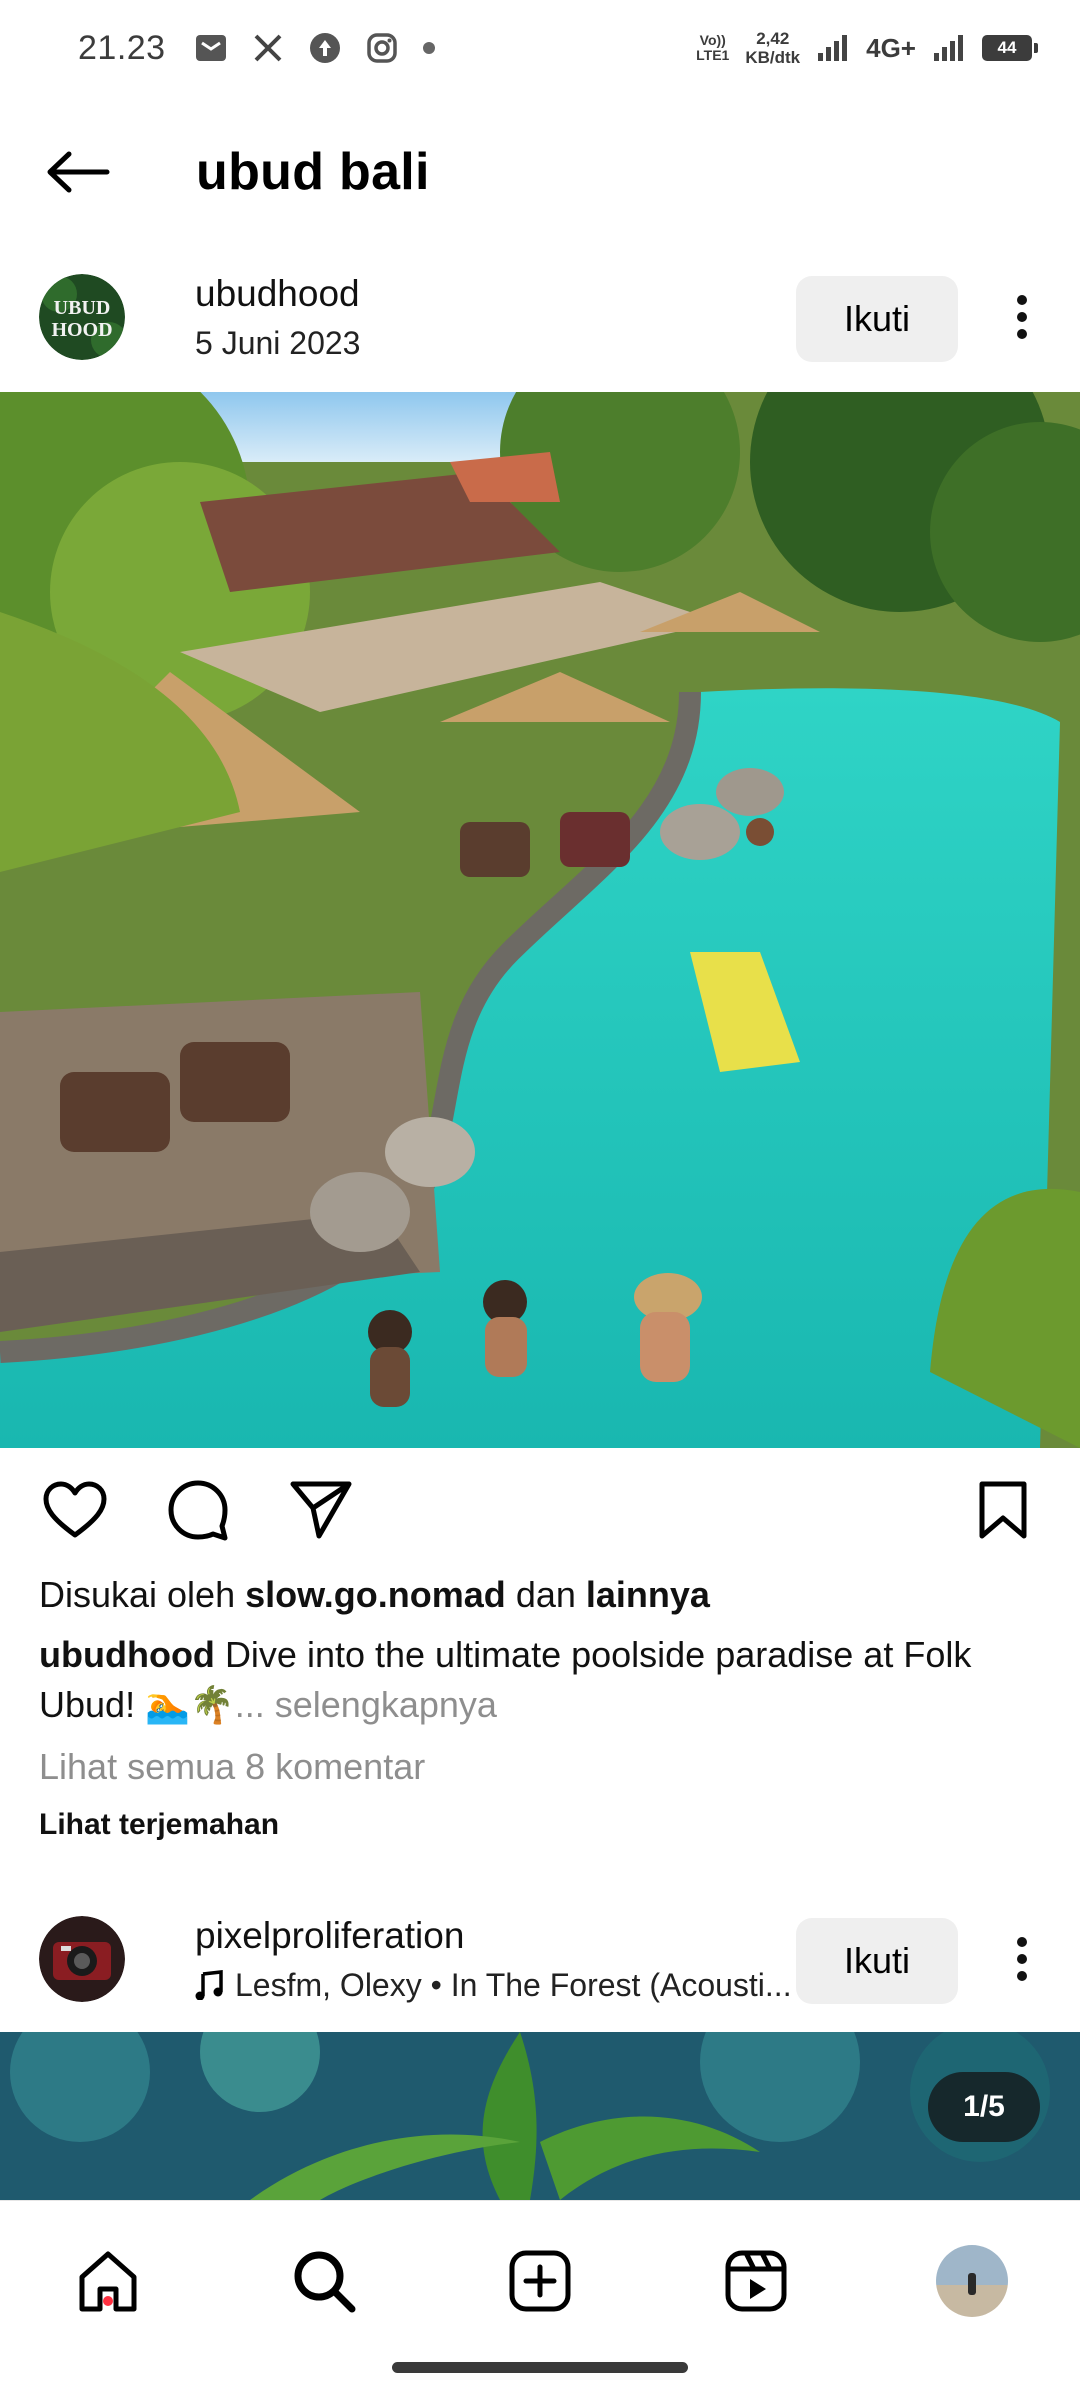 This screenshot has width=1080, height=2400. I want to click on nav-profile, so click(972, 2281).